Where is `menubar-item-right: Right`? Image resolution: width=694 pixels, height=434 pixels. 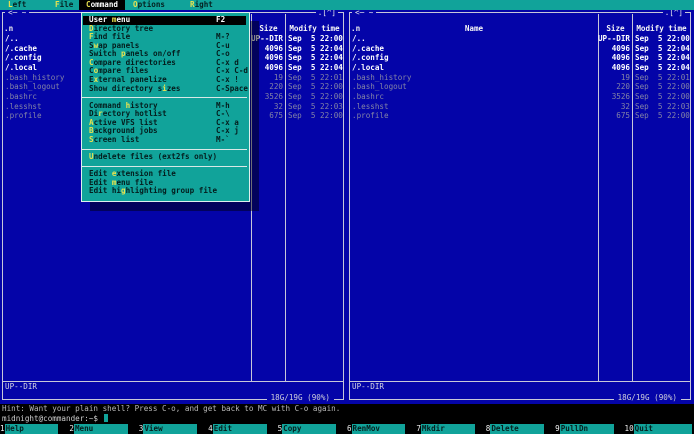 menubar-item-right: Right is located at coordinates (201, 5).